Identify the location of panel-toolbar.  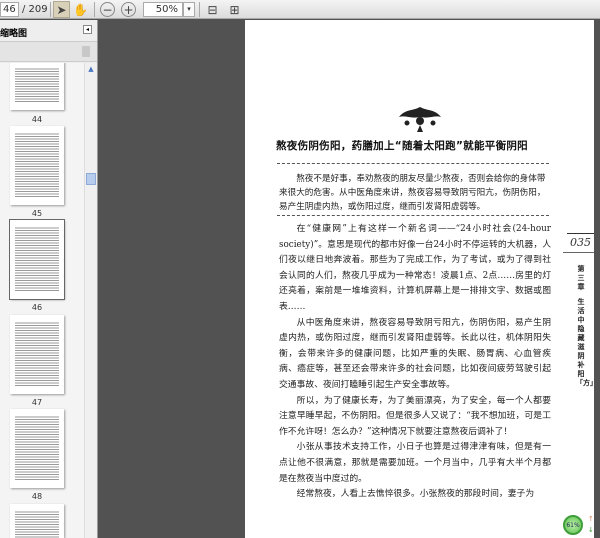
(48, 52).